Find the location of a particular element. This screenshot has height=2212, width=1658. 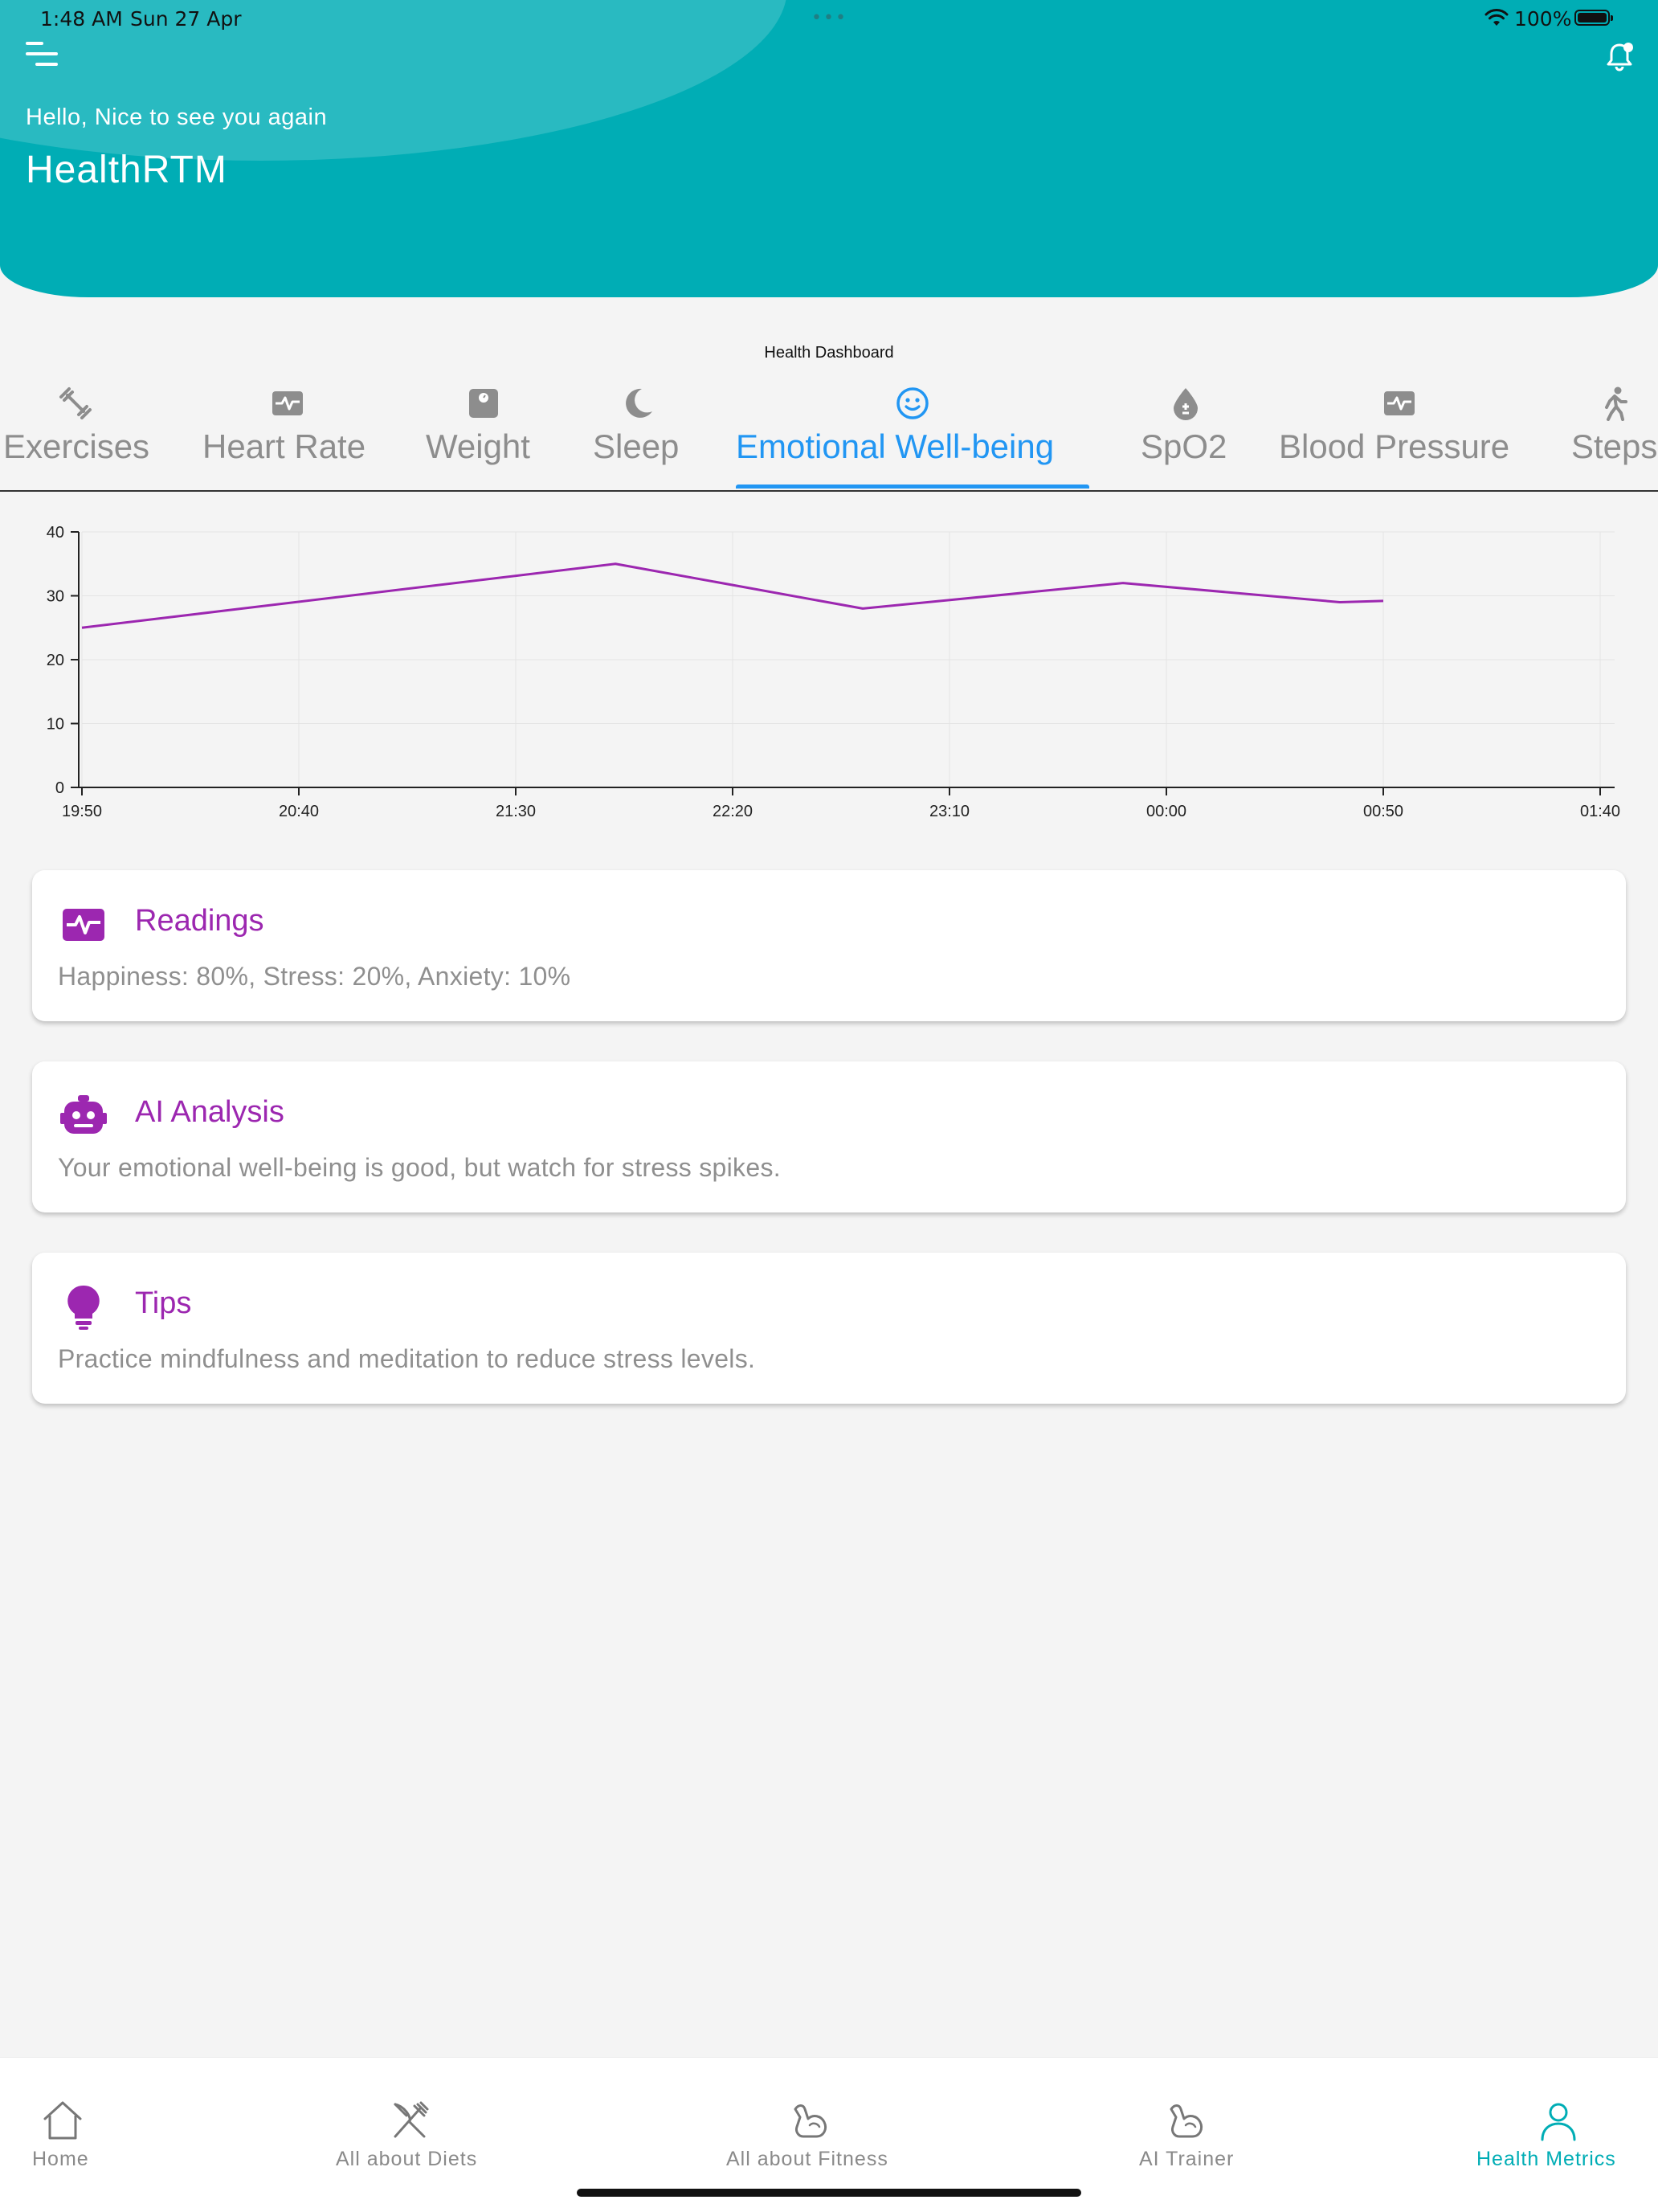

y-tick-label: 30 is located at coordinates (55, 597).